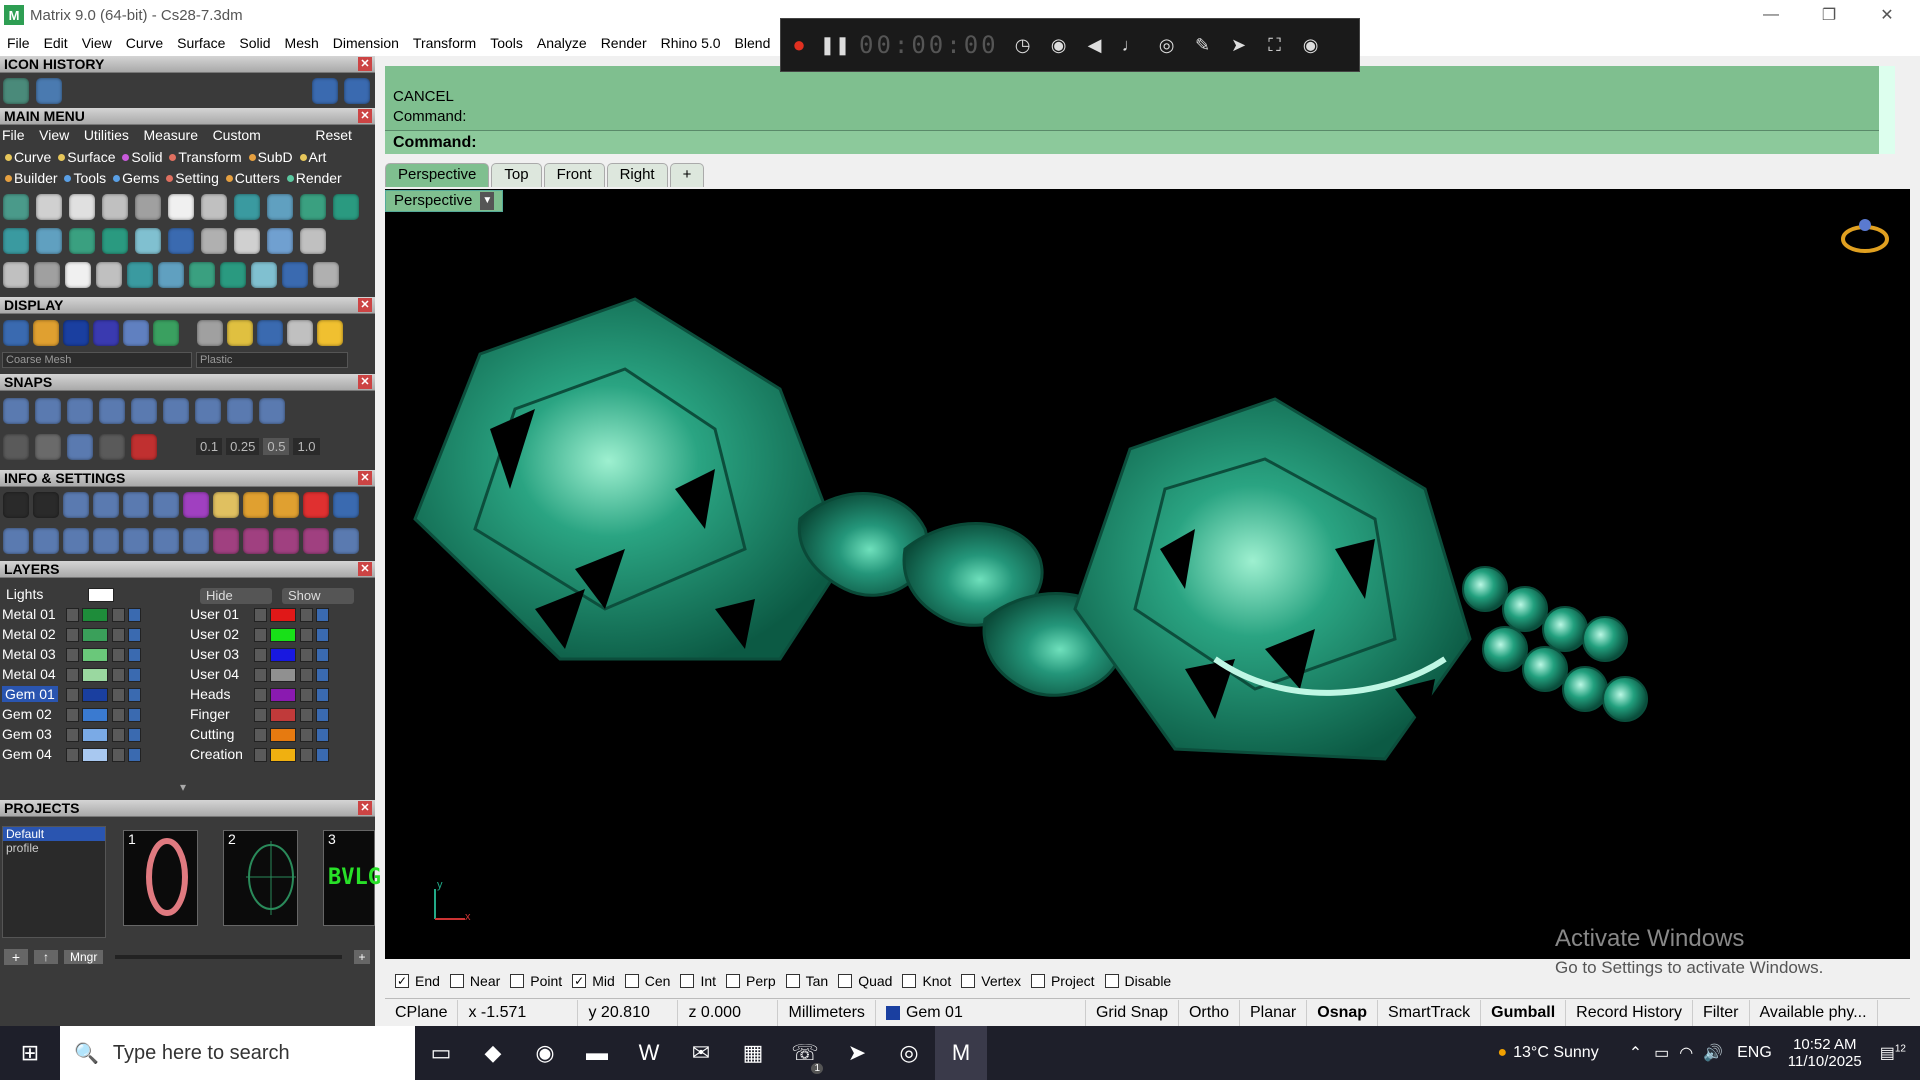  I want to click on clock: 10:52 AM 11/10/2025, so click(1825, 1053).